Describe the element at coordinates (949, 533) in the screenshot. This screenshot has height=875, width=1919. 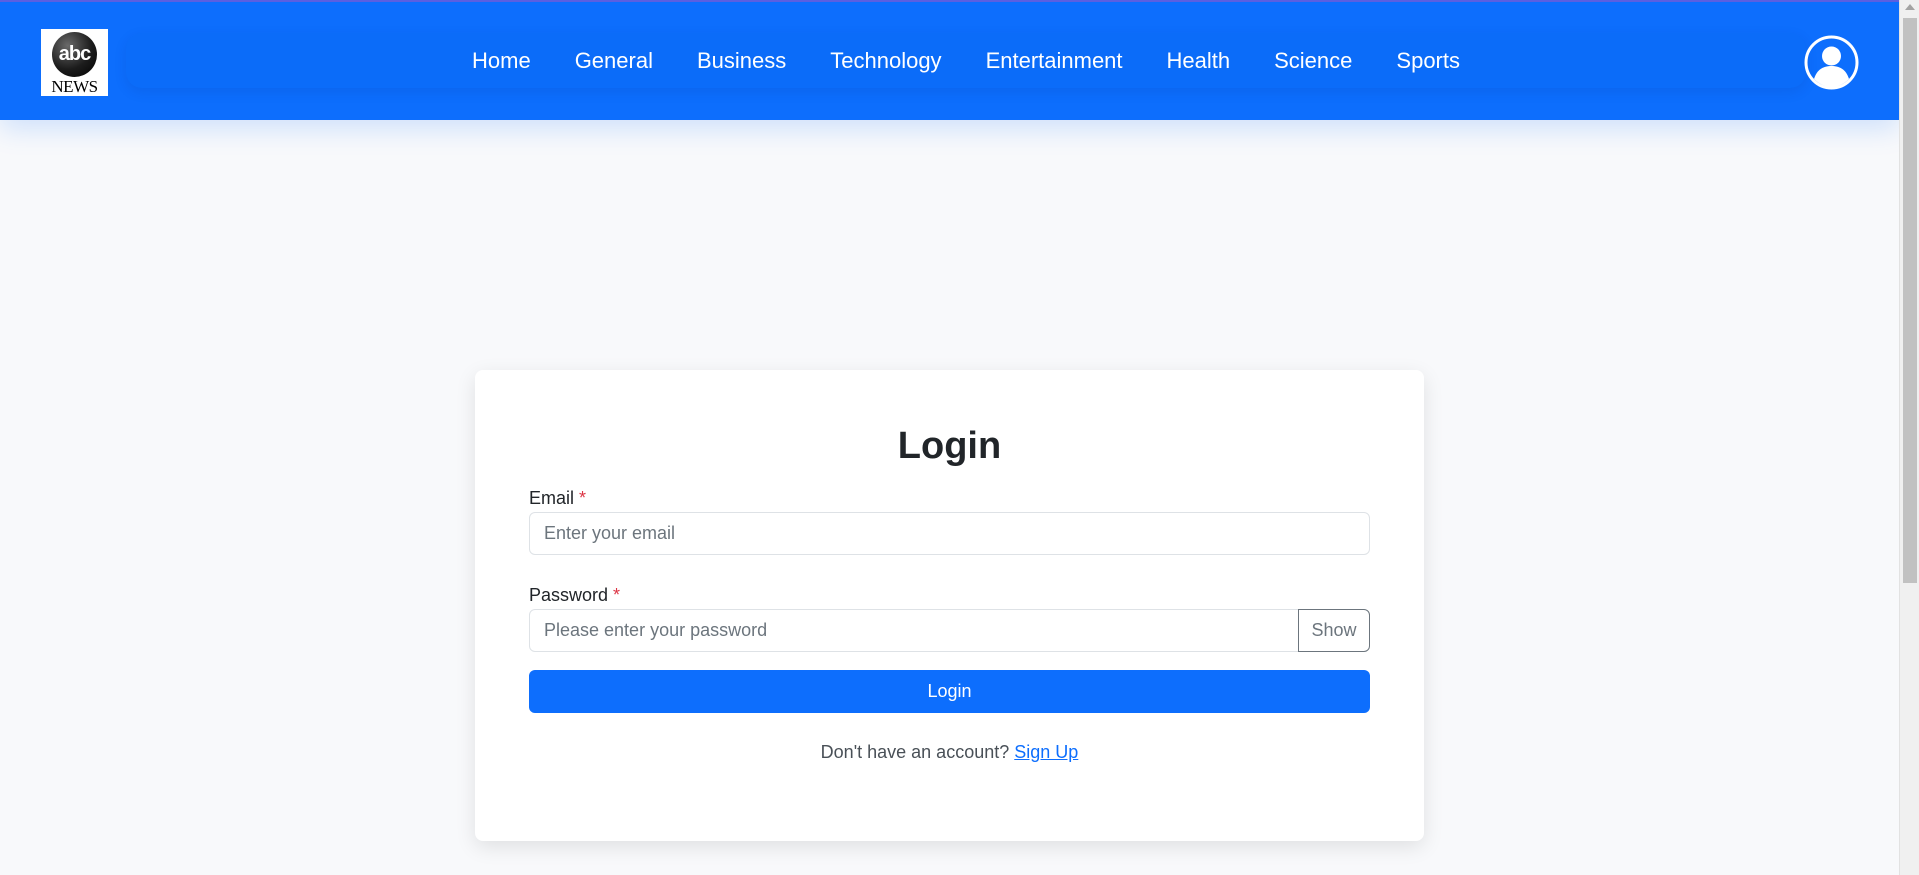
I see `email-input` at that location.